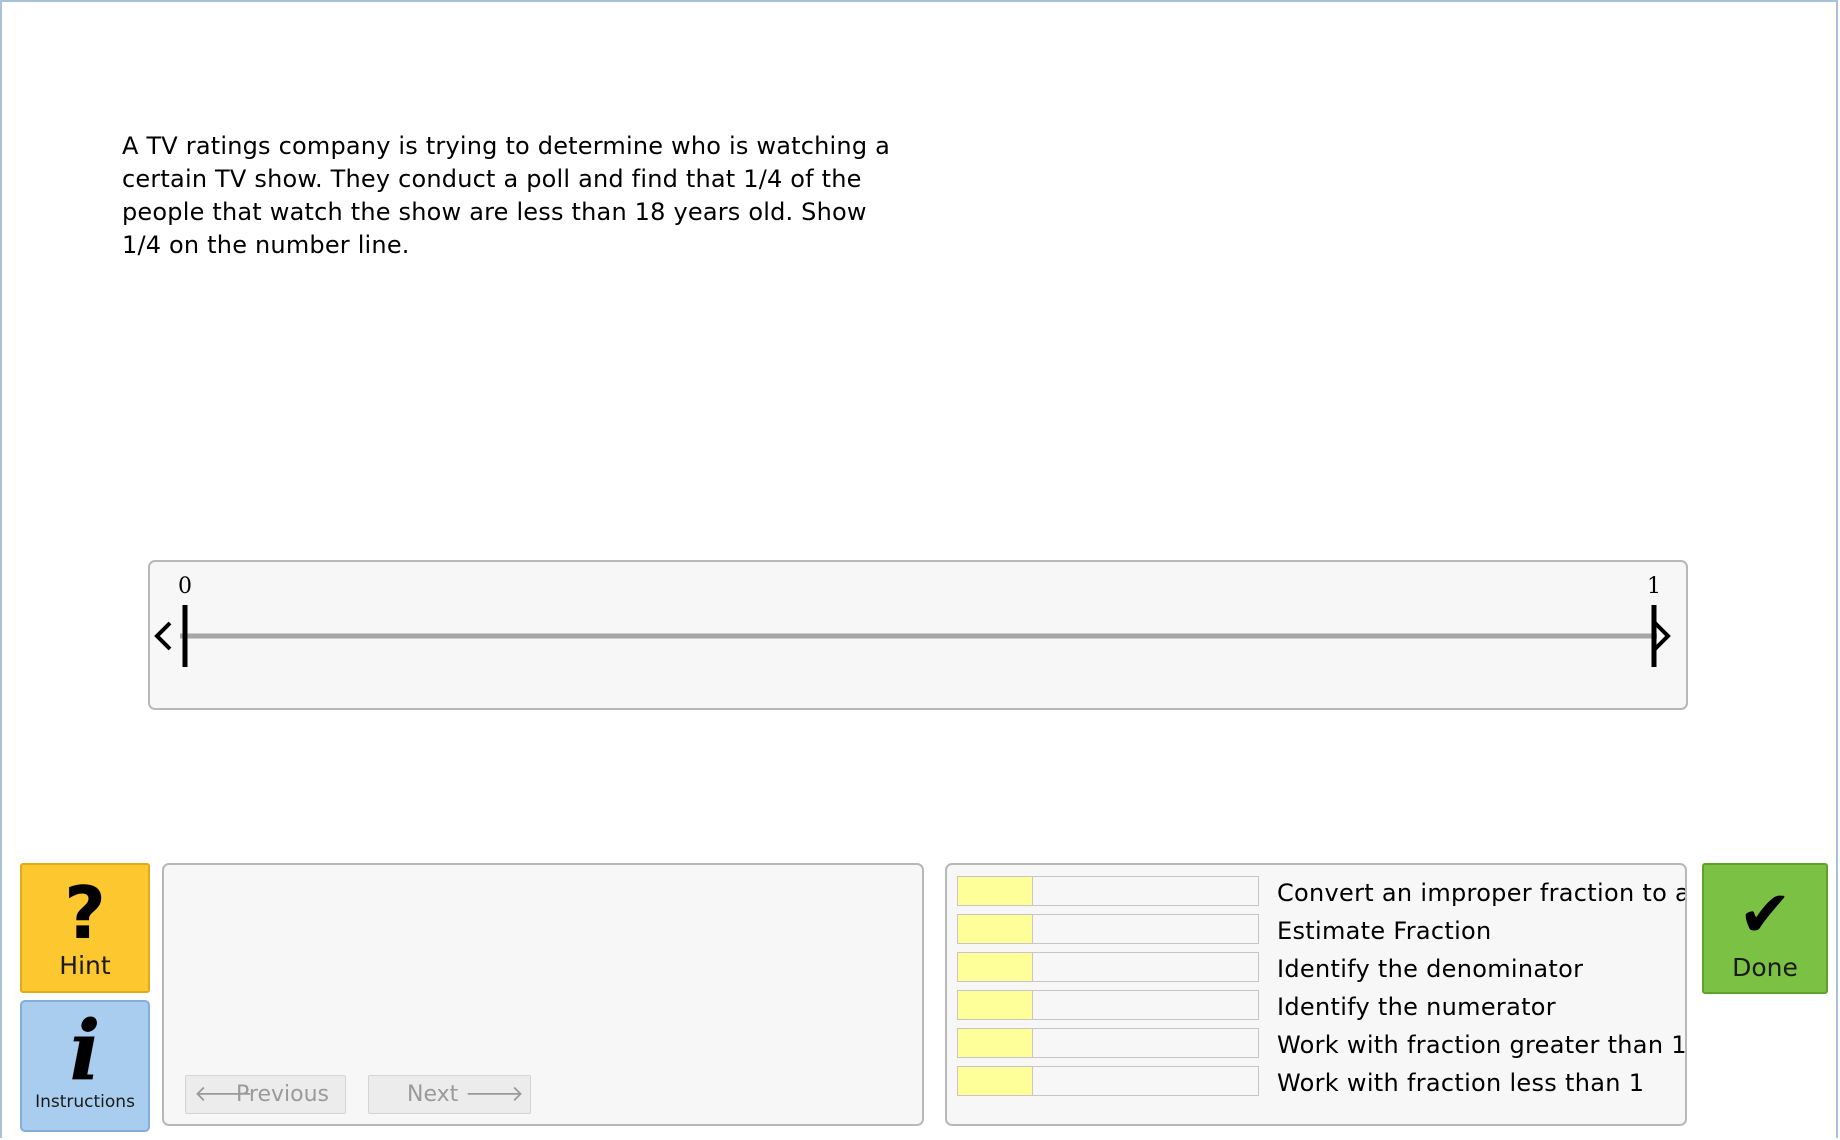 The width and height of the screenshot is (1840, 1140). Describe the element at coordinates (85, 913) in the screenshot. I see `question-mark-icon: ?` at that location.